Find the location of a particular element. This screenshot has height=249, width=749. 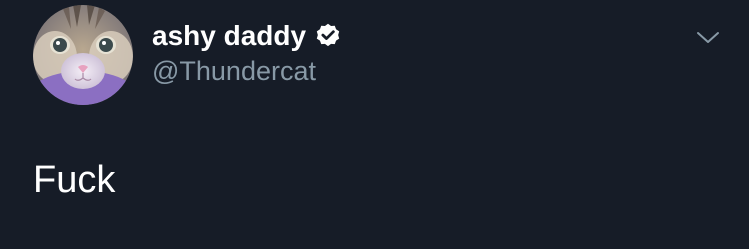

author-name-row: ashy daddy is located at coordinates (247, 36).